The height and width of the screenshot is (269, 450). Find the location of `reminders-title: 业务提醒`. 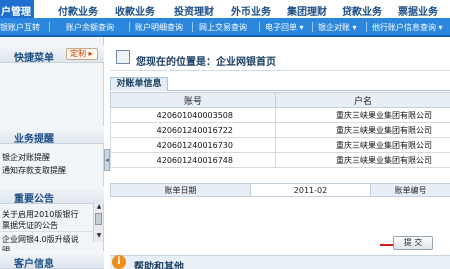

reminders-title: 业务提醒 is located at coordinates (34, 139).